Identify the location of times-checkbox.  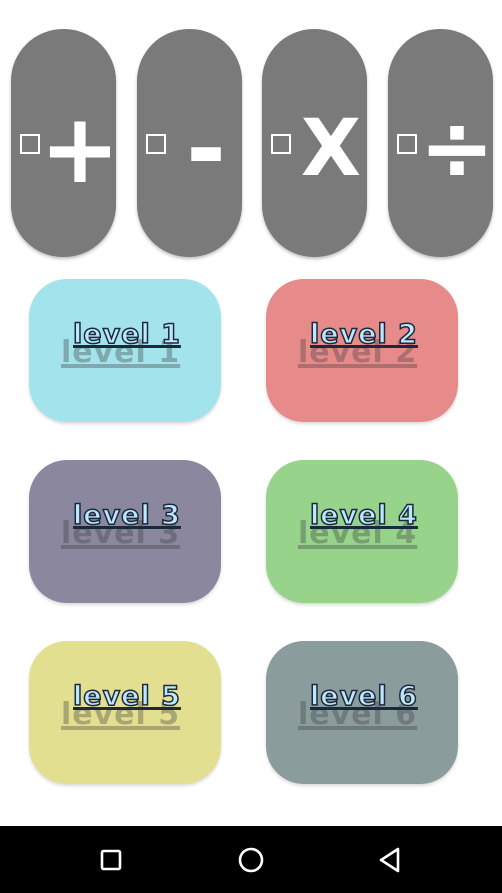
(281, 144).